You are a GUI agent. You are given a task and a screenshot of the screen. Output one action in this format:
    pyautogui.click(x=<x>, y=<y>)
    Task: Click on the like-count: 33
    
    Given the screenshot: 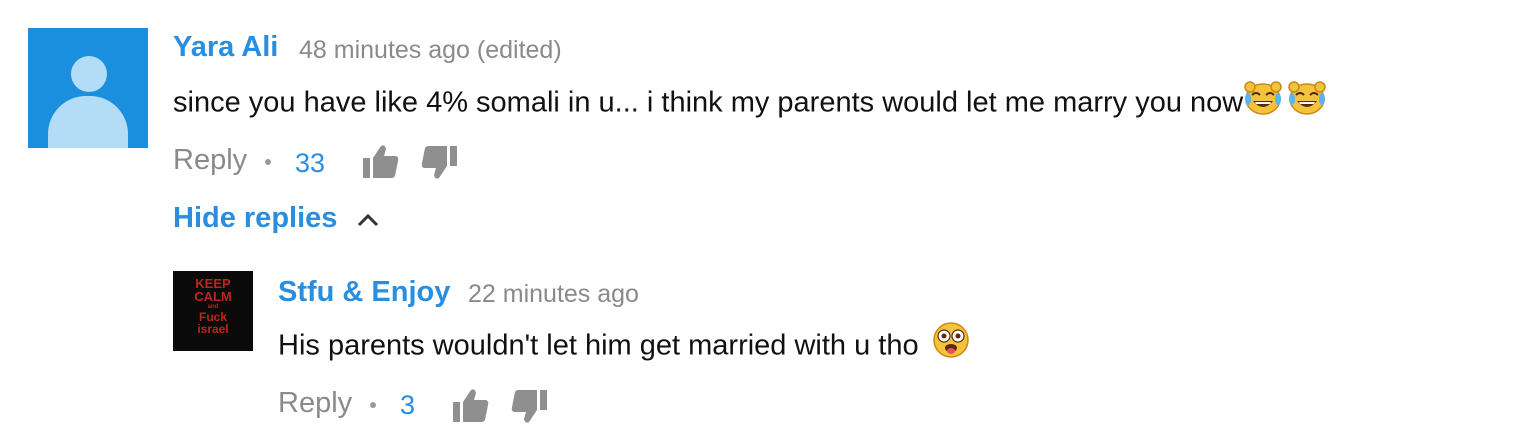 What is the action you would take?
    pyautogui.click(x=310, y=163)
    